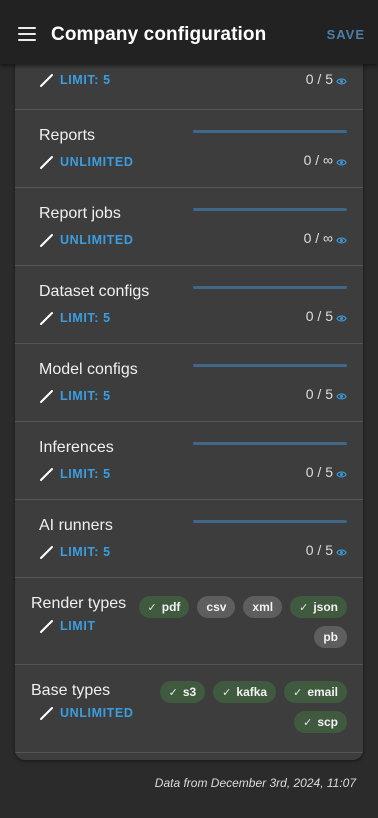 The height and width of the screenshot is (818, 378). I want to click on quota-row: Report jobs UNLIMITED 0 / ∞, so click(189, 227).